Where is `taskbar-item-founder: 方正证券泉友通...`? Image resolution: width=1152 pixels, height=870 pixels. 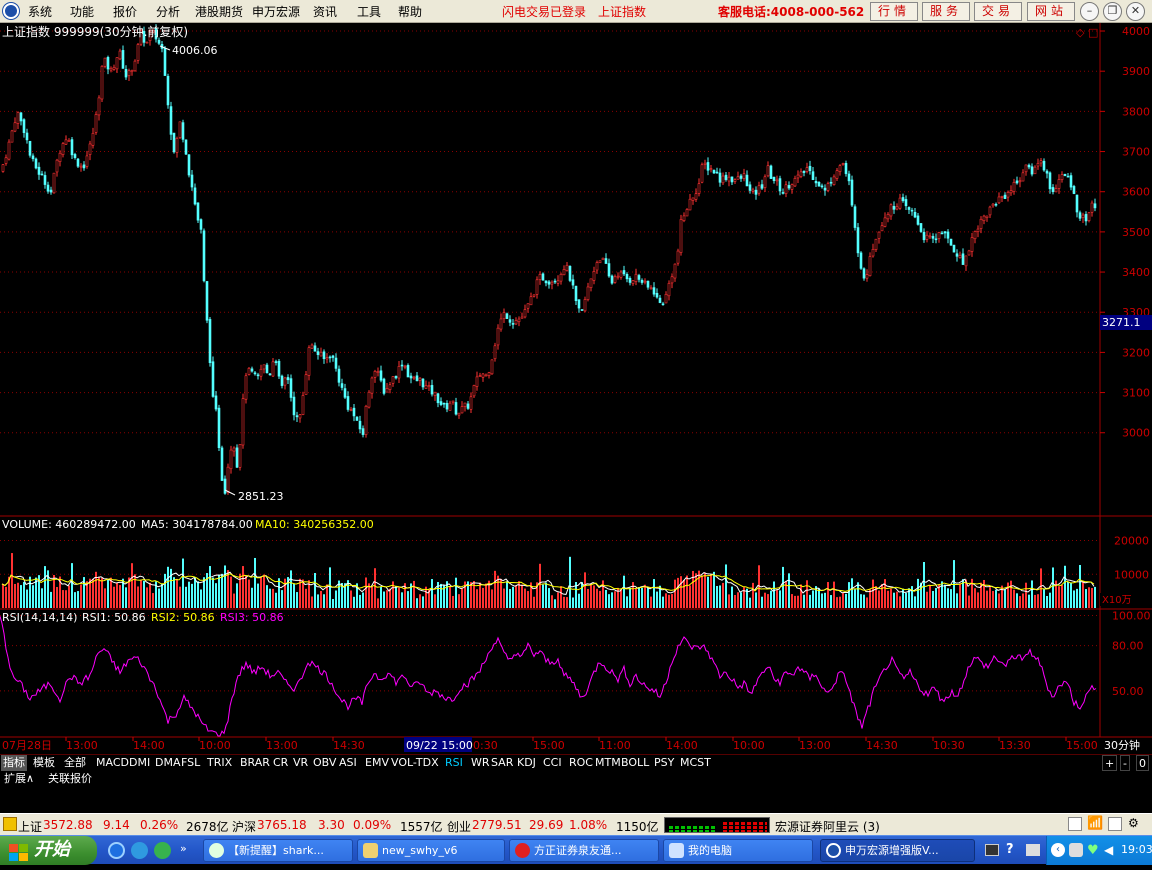 taskbar-item-founder: 方正证券泉友通... is located at coordinates (584, 850).